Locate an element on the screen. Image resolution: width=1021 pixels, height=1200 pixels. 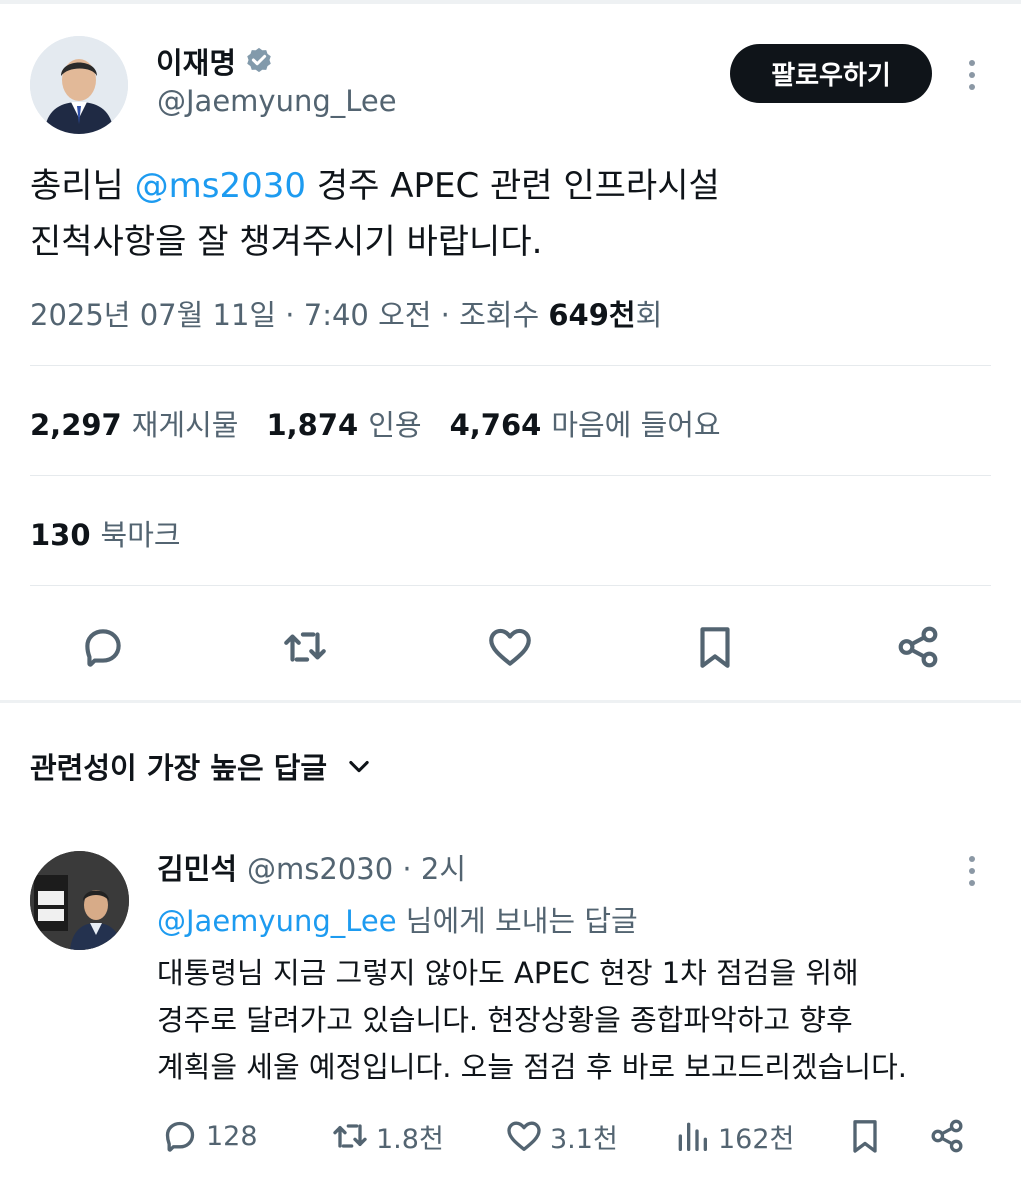
section-separator is located at coordinates (510, 701).